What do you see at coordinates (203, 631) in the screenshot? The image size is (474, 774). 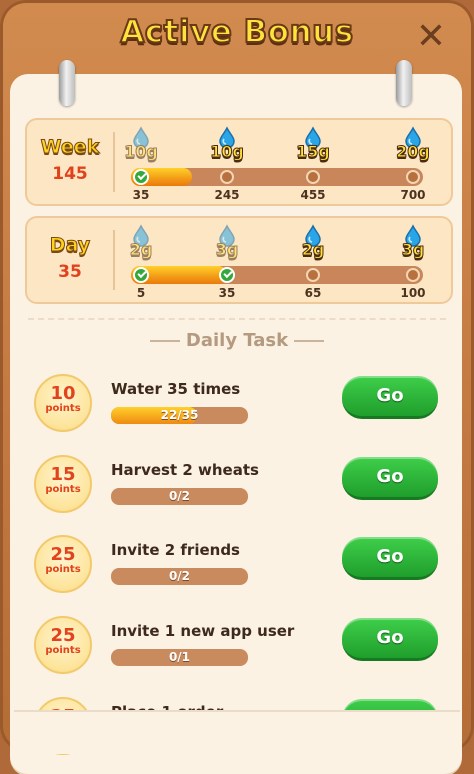 I see `task-name: Invite 1 new app user` at bounding box center [203, 631].